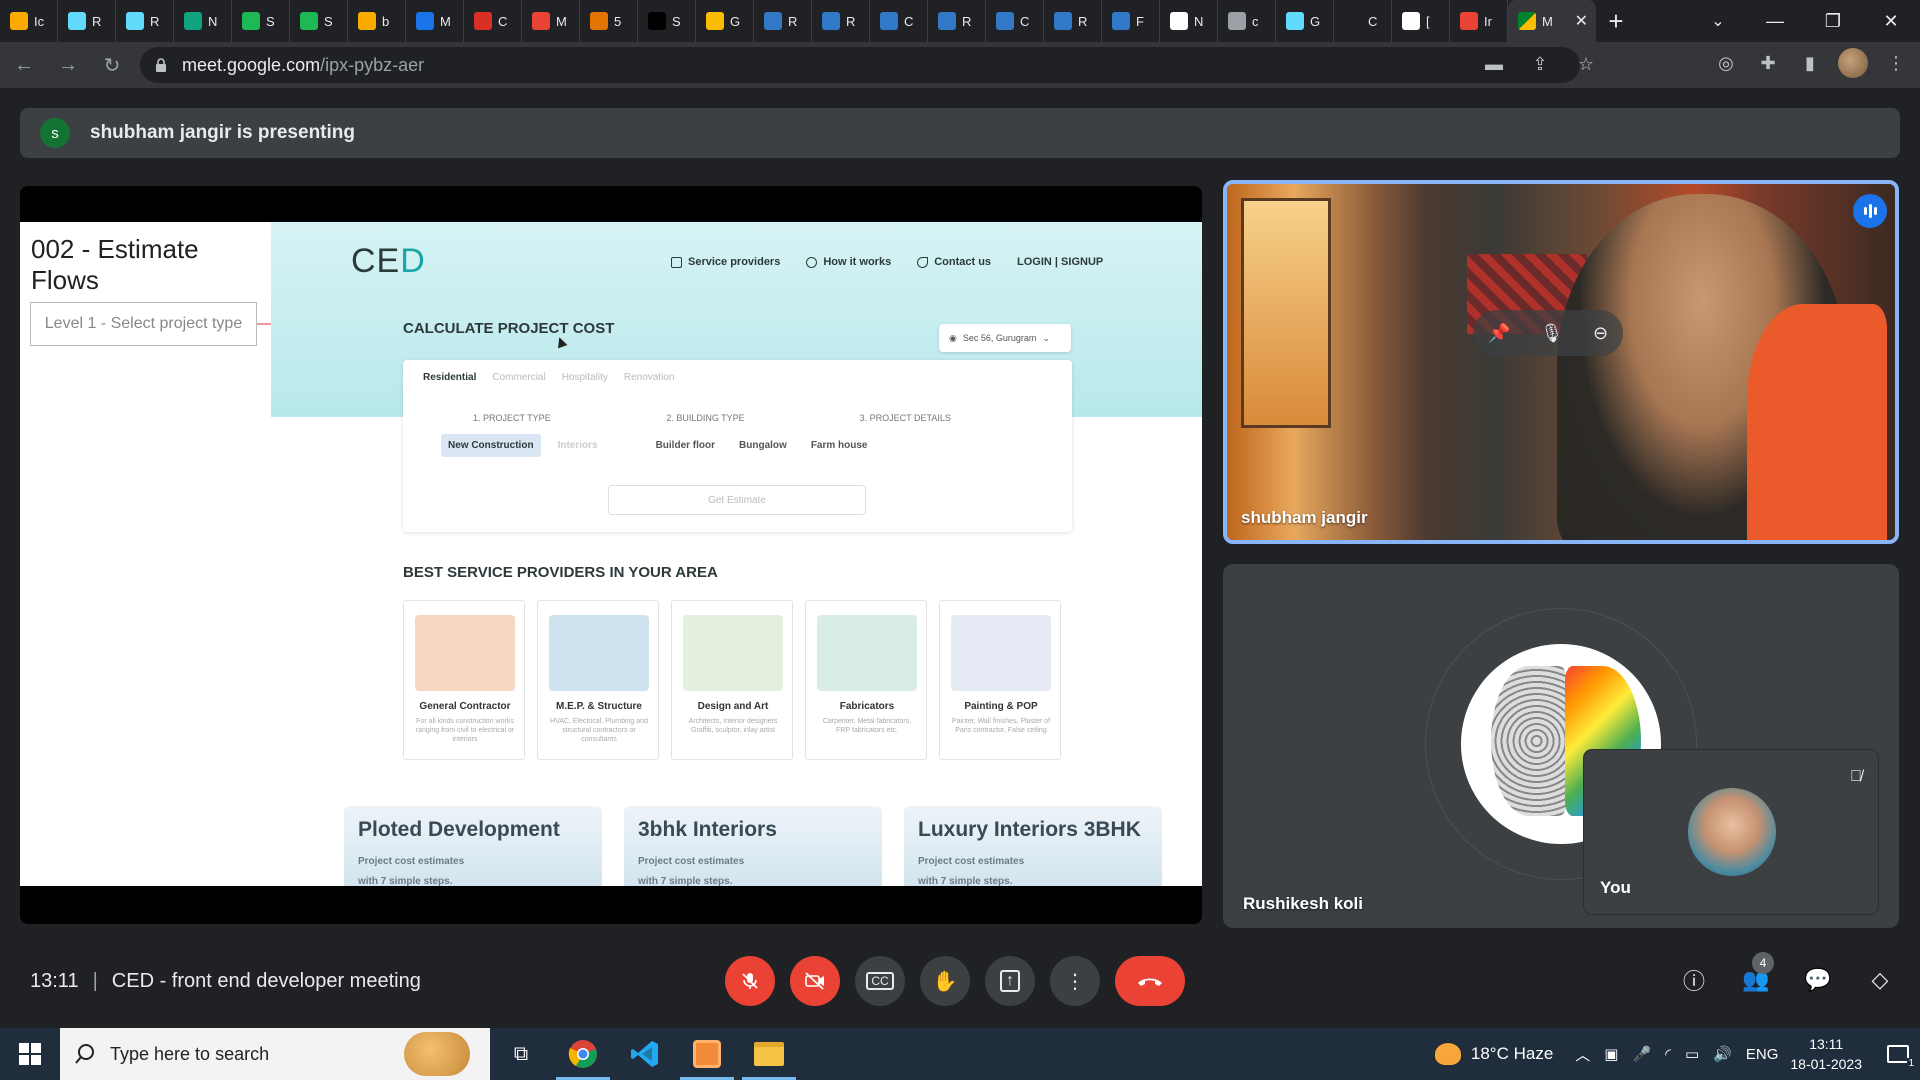 The image size is (1920, 1080). I want to click on chip-new-construction: New Construction, so click(491, 445).